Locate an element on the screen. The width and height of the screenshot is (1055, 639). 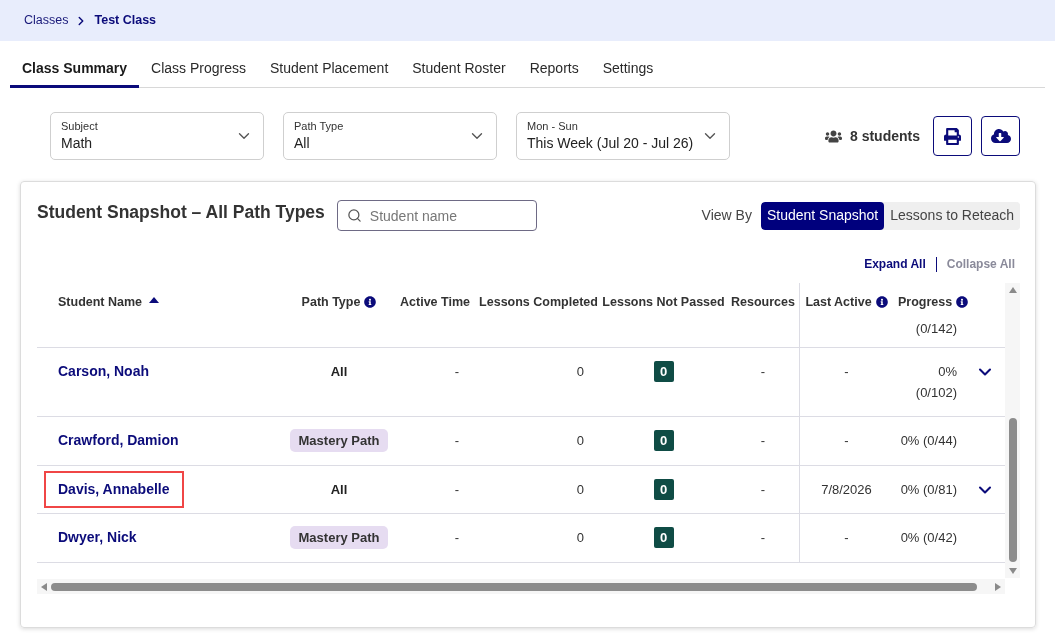
column-header: Last Active is located at coordinates (838, 302).